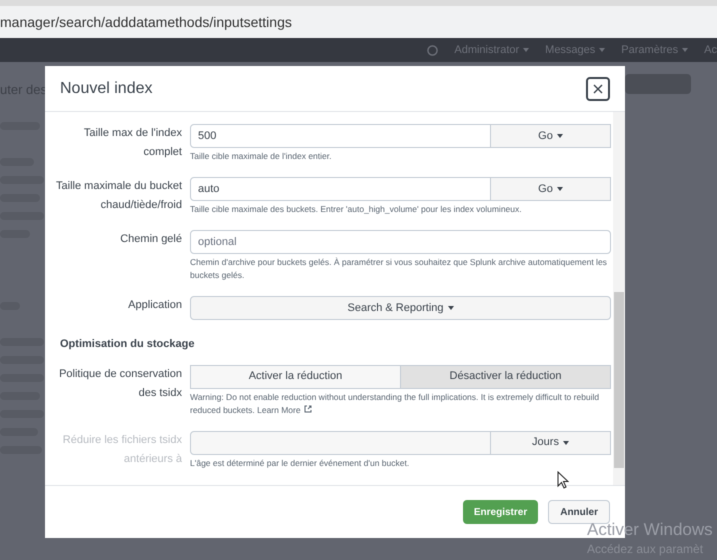 This screenshot has height=560, width=717. Describe the element at coordinates (340, 189) in the screenshot. I see `input-field: auto` at that location.